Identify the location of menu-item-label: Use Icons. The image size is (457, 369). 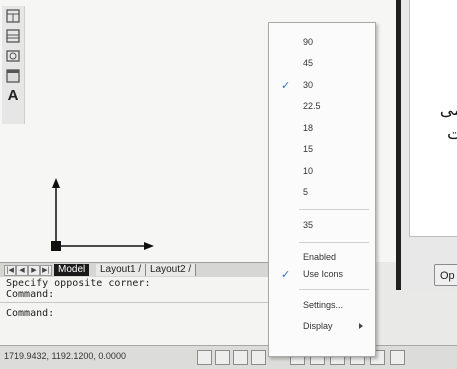
(323, 274).